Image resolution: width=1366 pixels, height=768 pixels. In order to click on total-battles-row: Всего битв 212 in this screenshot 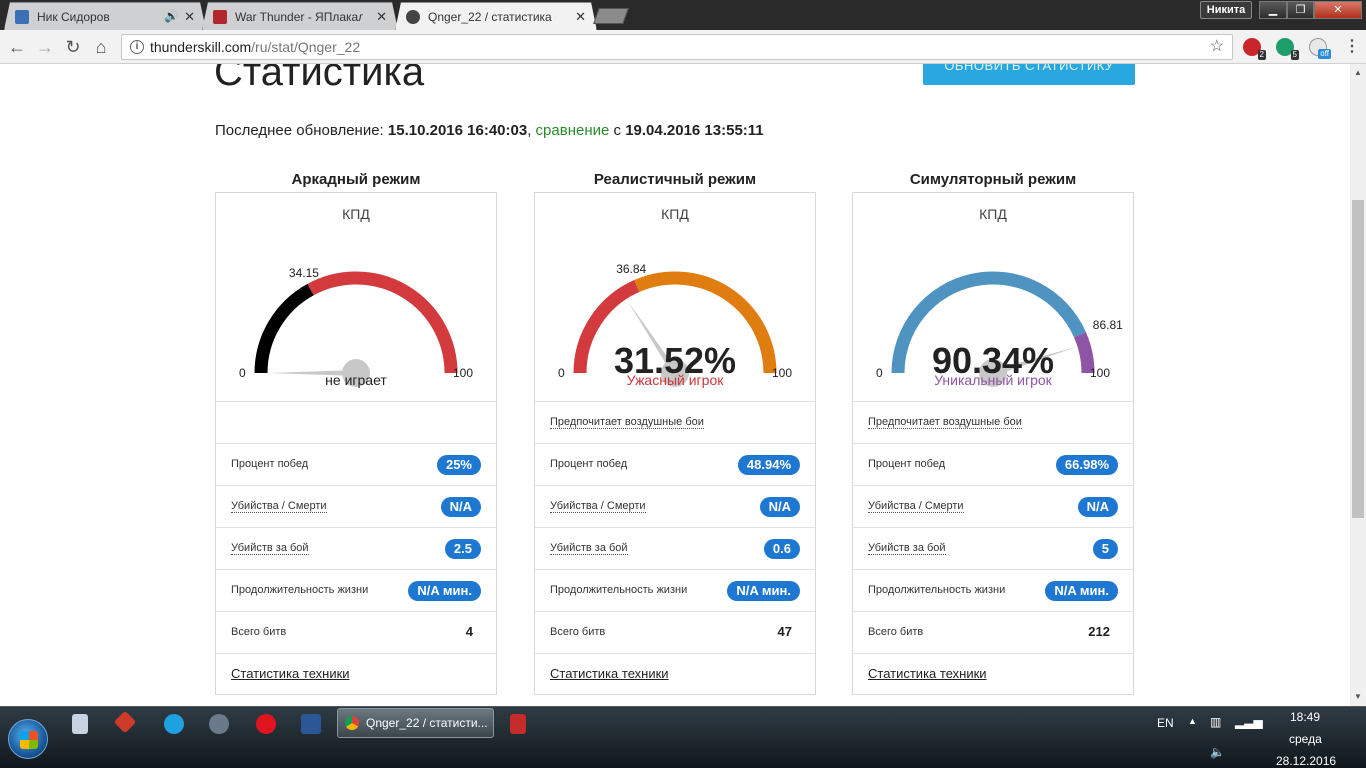, I will do `click(993, 632)`.